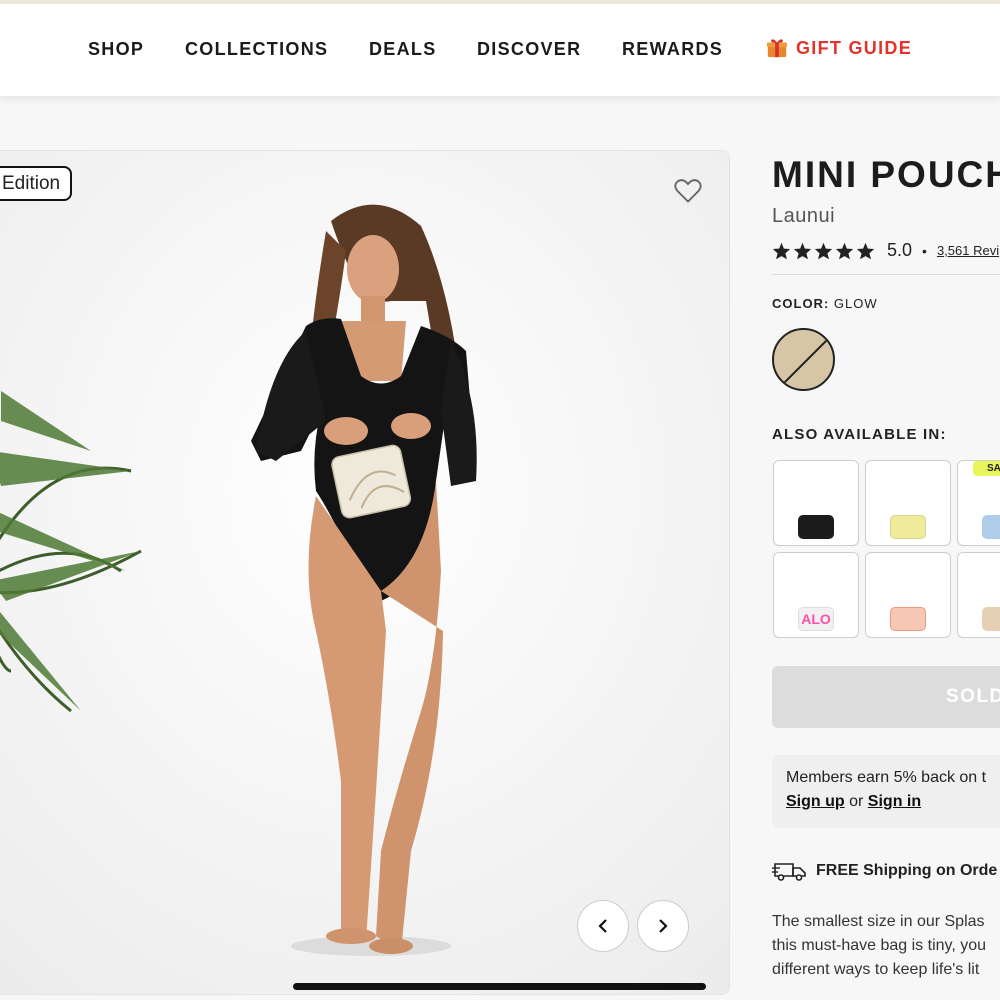 The width and height of the screenshot is (1000, 1000). I want to click on description-line: The smallest size in our Splas, so click(878, 921).